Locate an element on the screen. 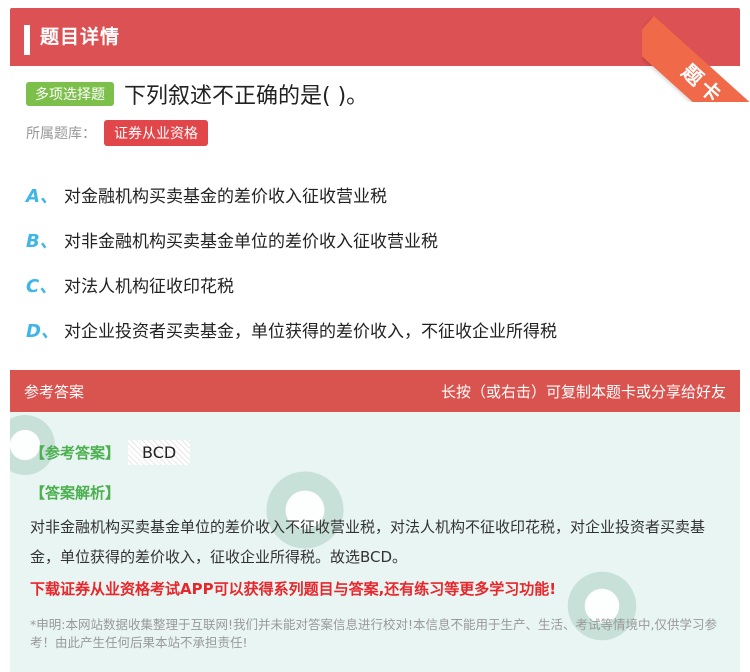 This screenshot has width=750, height=672. answer-section-title: 参考答案 is located at coordinates (54, 391).